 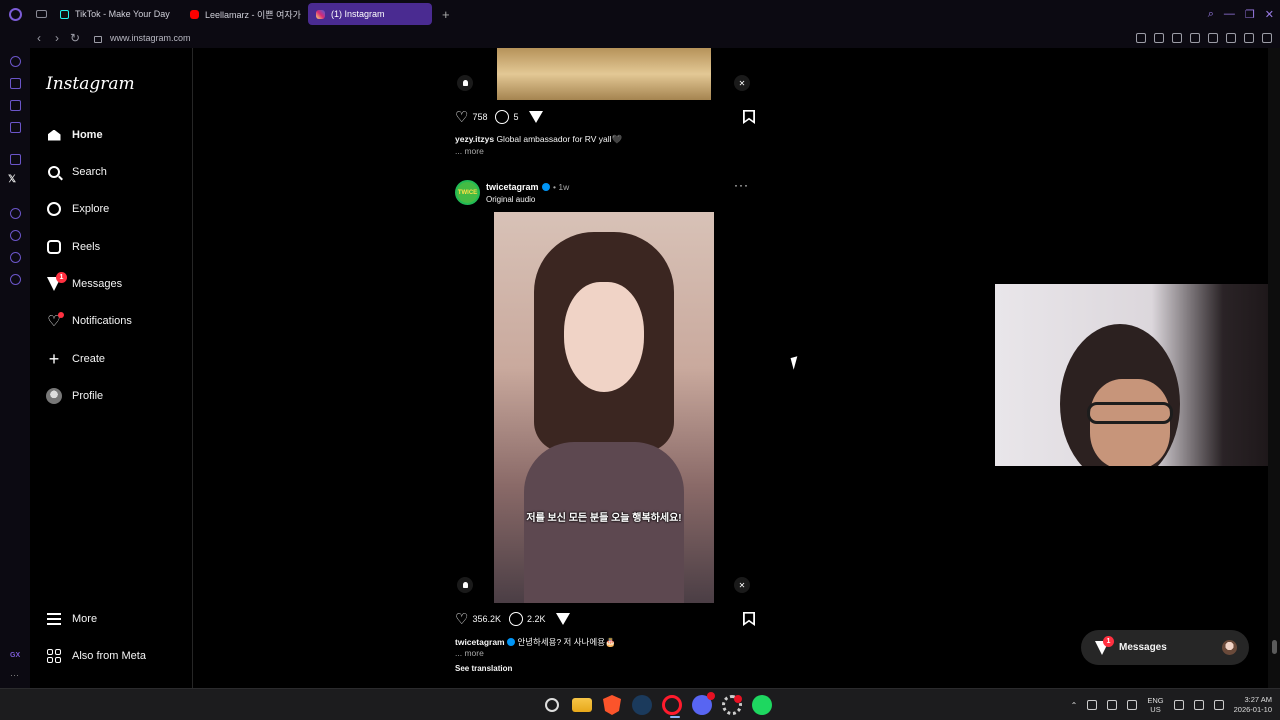 I want to click on post-media-previous: ✕, so click(x=604, y=74).